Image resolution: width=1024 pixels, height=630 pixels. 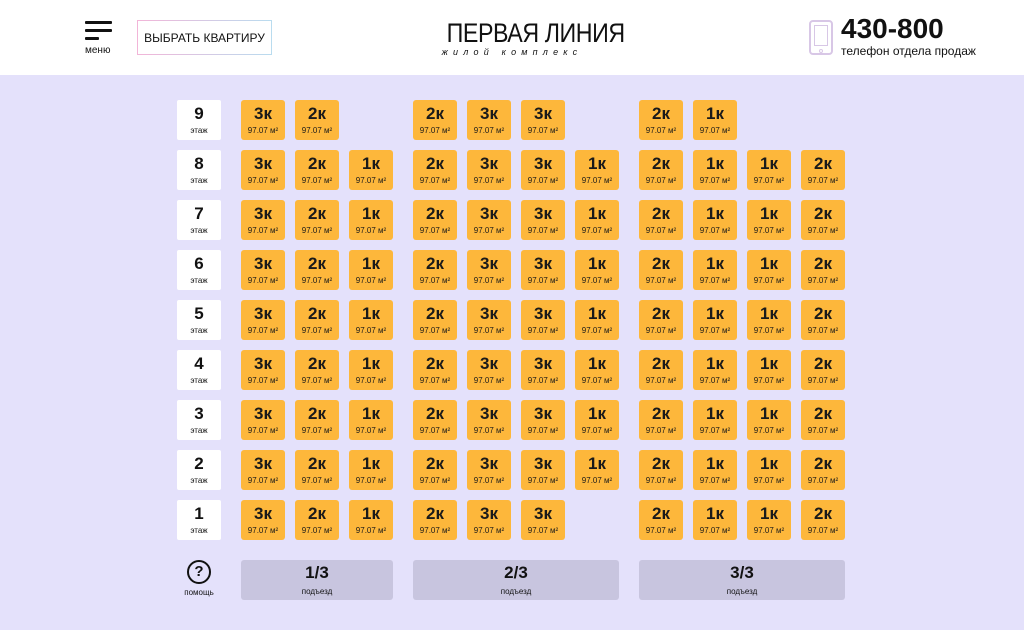 I want to click on entrance-button-3: 3/3 подъезд, so click(x=742, y=580).